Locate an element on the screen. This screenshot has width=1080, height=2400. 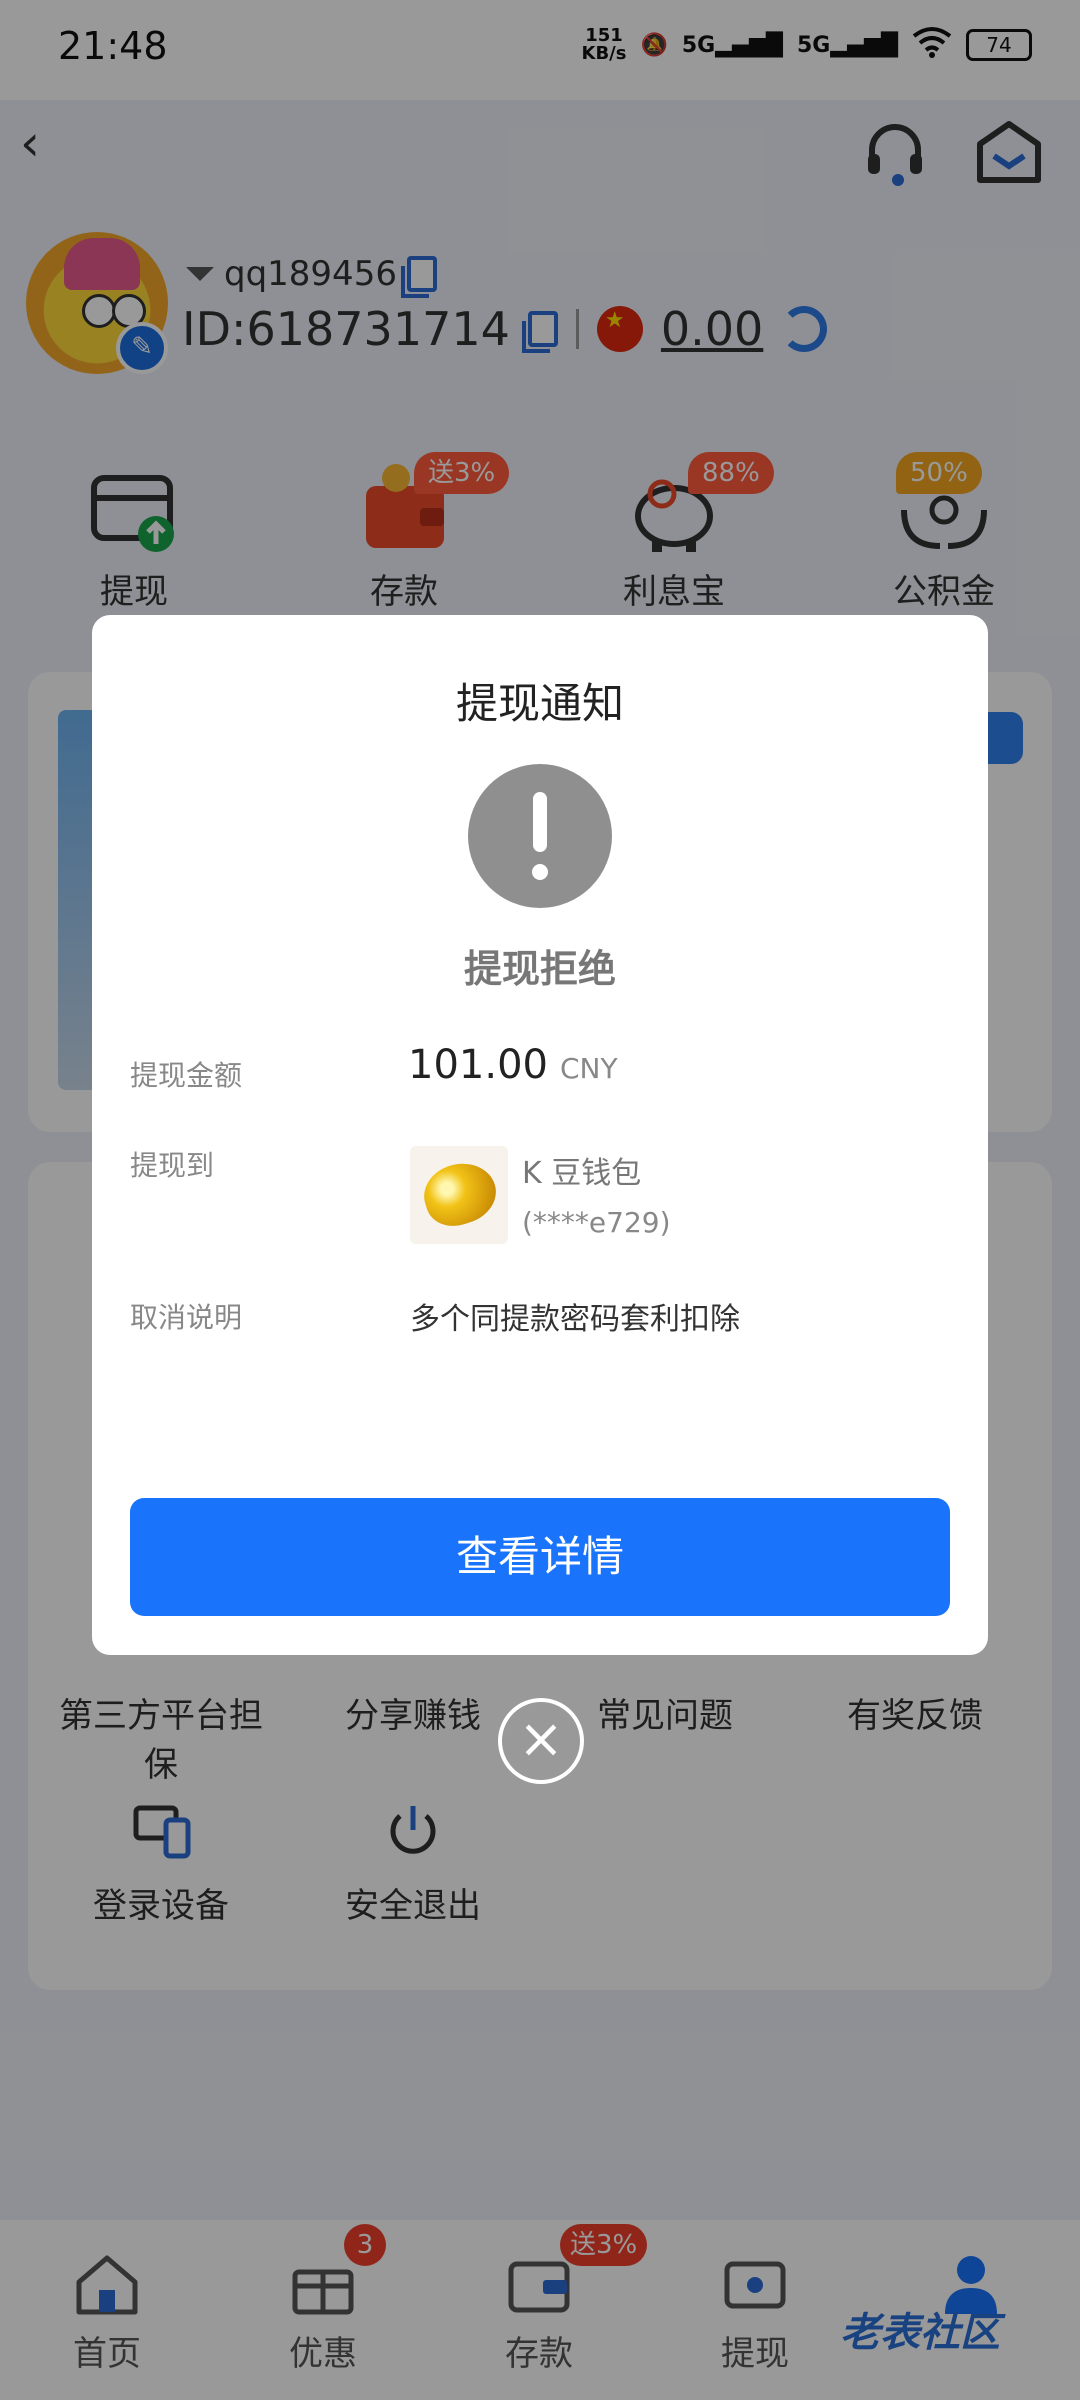
view-details-button: 查看详情 is located at coordinates (540, 1557).